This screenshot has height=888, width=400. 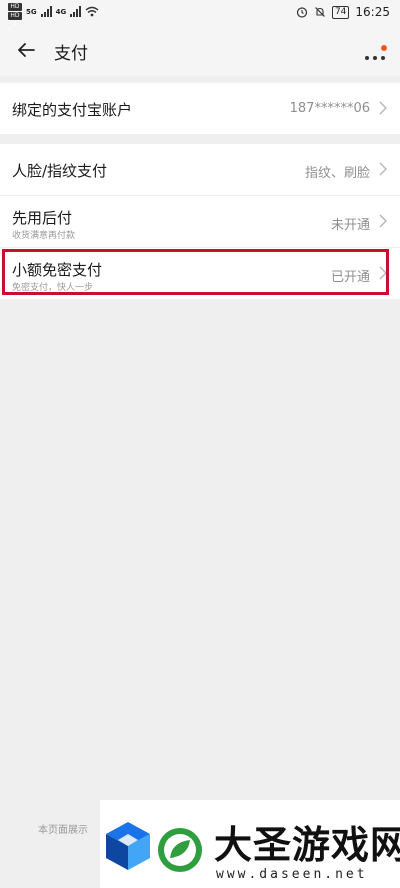 What do you see at coordinates (72, 110) in the screenshot?
I see `account-label: 绑定的支付宝账户` at bounding box center [72, 110].